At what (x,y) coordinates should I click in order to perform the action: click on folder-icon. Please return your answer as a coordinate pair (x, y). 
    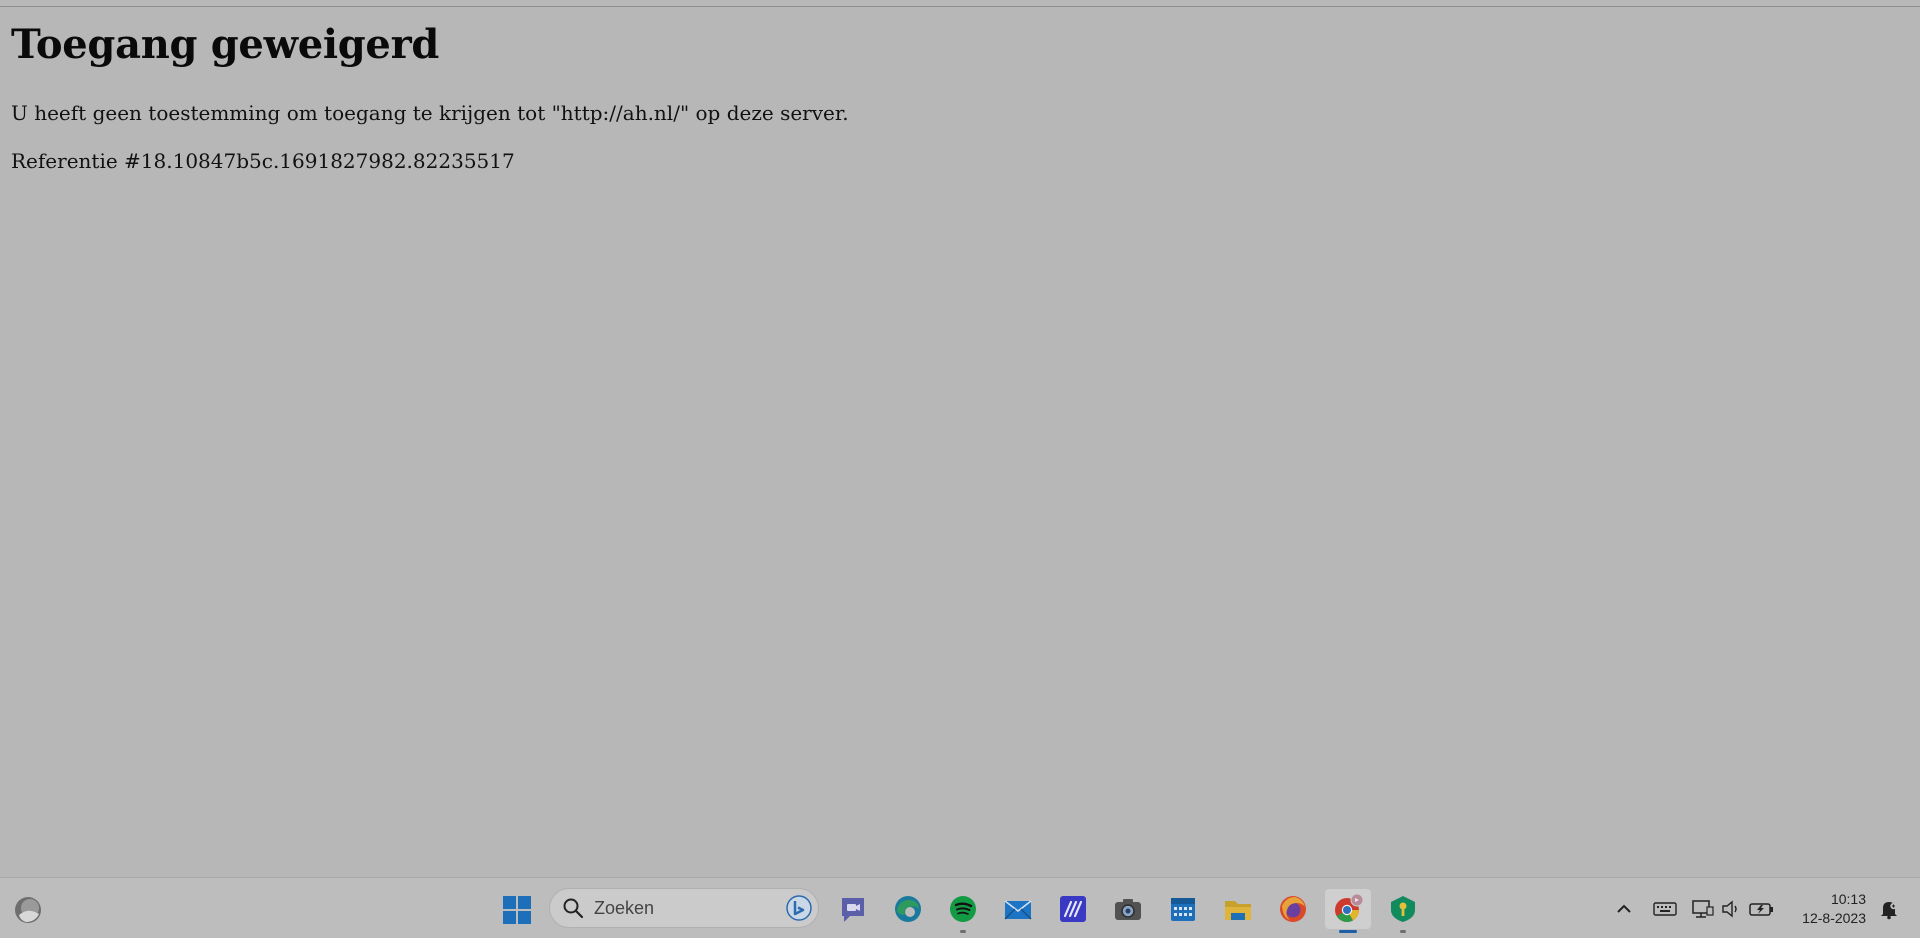
    Looking at the image, I should click on (1238, 910).